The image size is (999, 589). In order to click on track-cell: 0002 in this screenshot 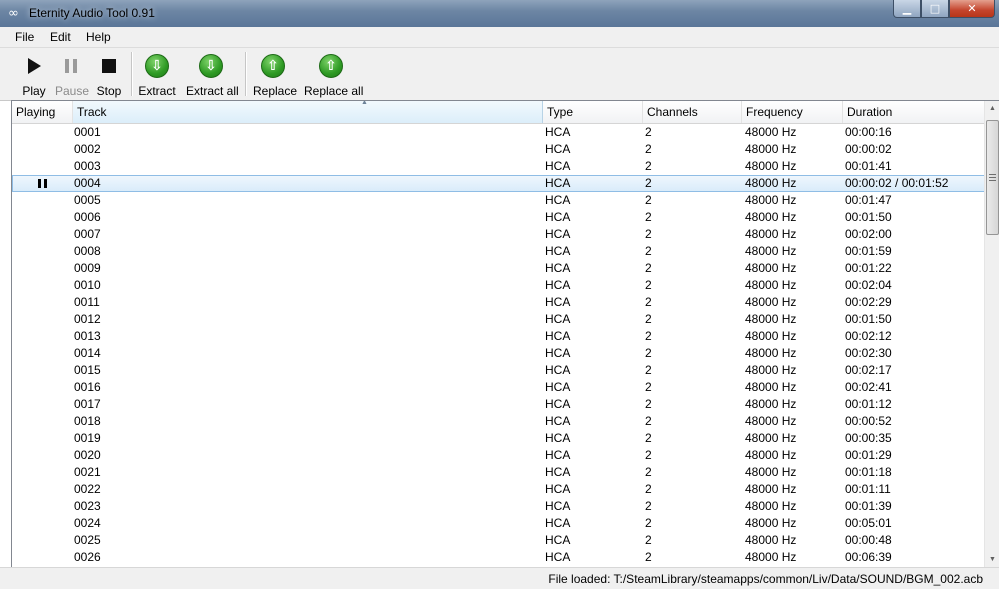, I will do `click(87, 149)`.